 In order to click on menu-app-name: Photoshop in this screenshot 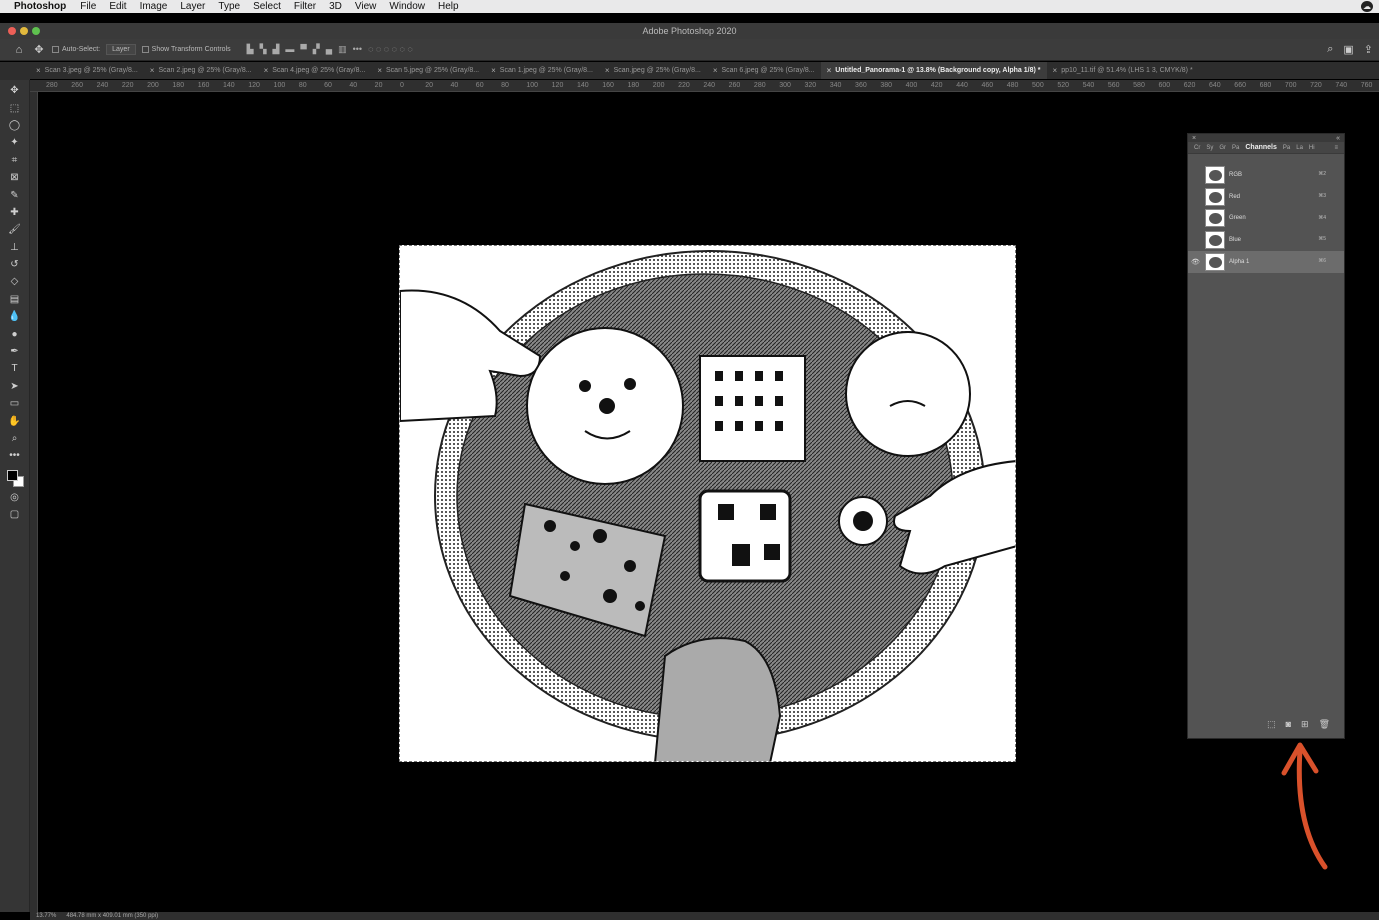, I will do `click(40, 6)`.